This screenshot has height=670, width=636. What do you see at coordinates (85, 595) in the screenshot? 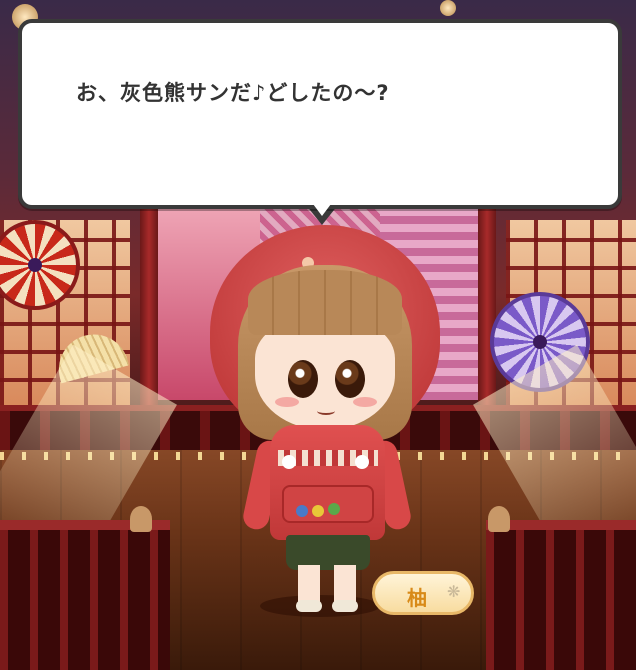
I see `stage-front-railing-left` at bounding box center [85, 595].